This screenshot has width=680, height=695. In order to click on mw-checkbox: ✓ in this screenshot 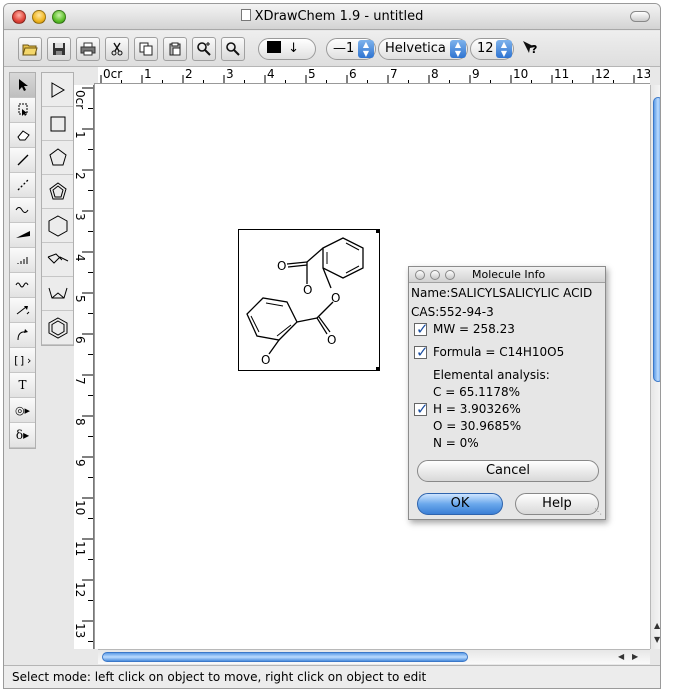, I will do `click(421, 329)`.